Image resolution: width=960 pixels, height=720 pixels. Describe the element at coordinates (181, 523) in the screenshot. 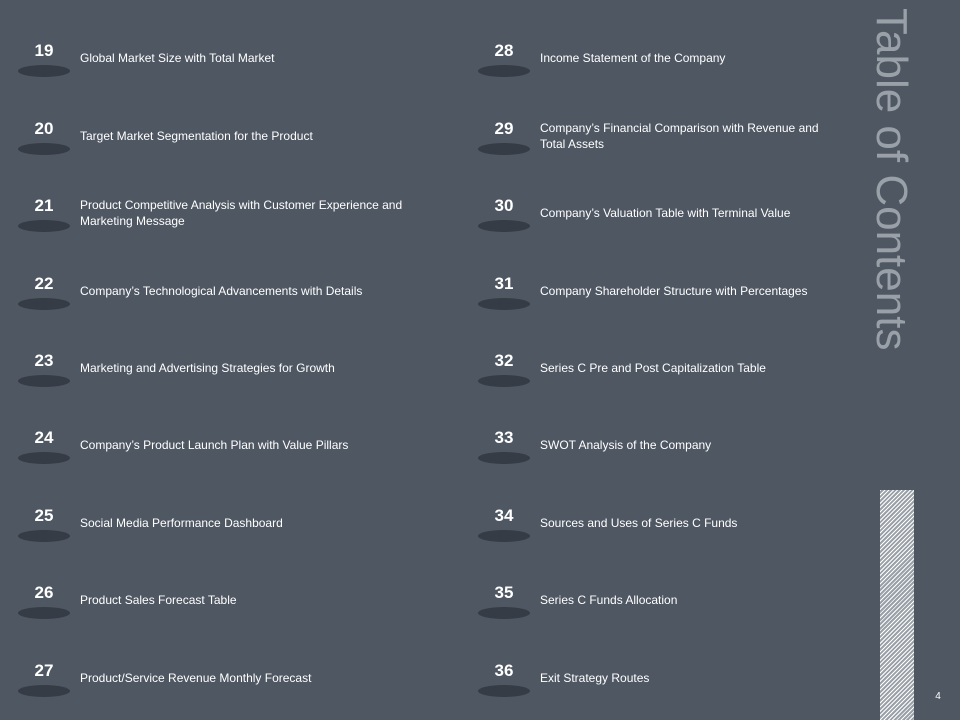

I see `entry-label: Social Media Performance Dashboard` at that location.